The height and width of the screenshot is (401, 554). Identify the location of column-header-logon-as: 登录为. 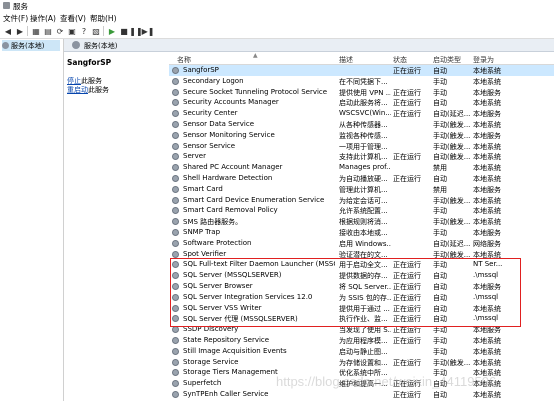
(483, 60).